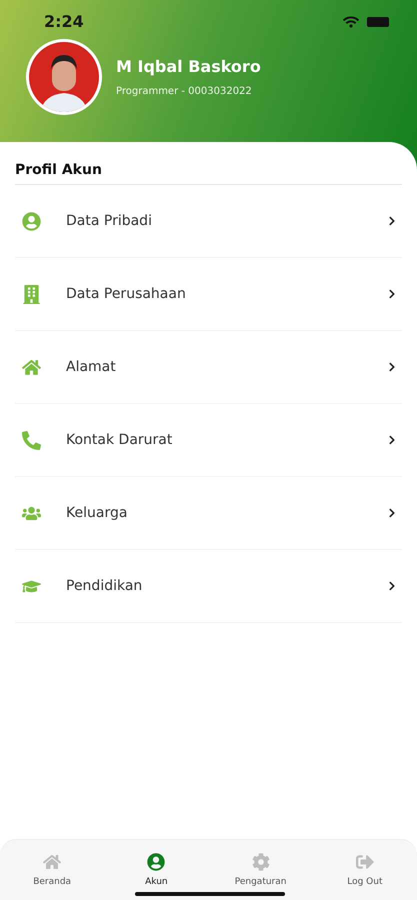 This screenshot has height=900, width=417. Describe the element at coordinates (261, 862) in the screenshot. I see `settings-icon` at that location.